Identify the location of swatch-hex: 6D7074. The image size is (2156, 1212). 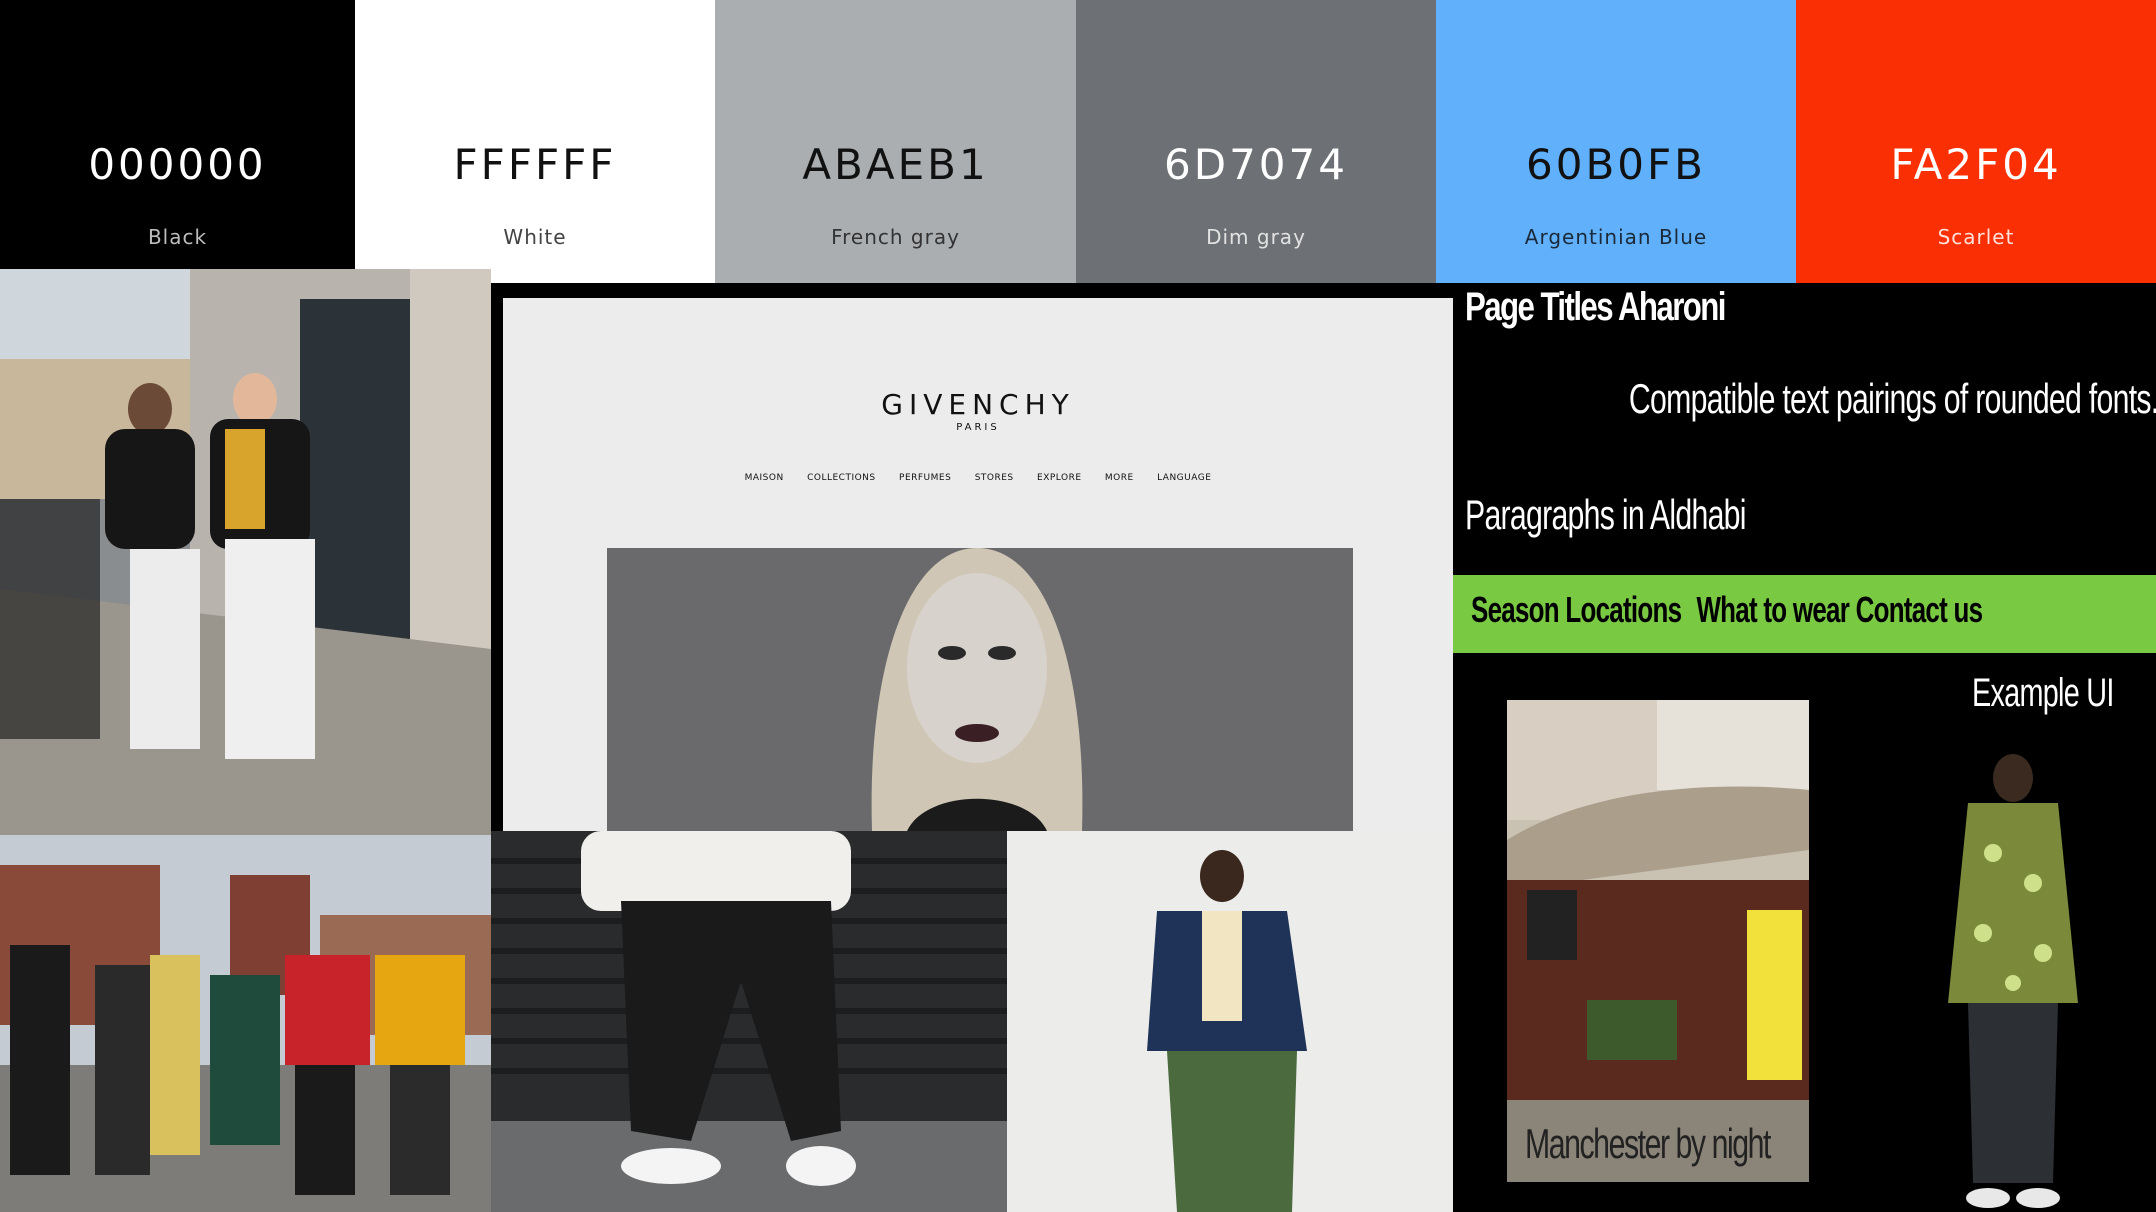
(1256, 164).